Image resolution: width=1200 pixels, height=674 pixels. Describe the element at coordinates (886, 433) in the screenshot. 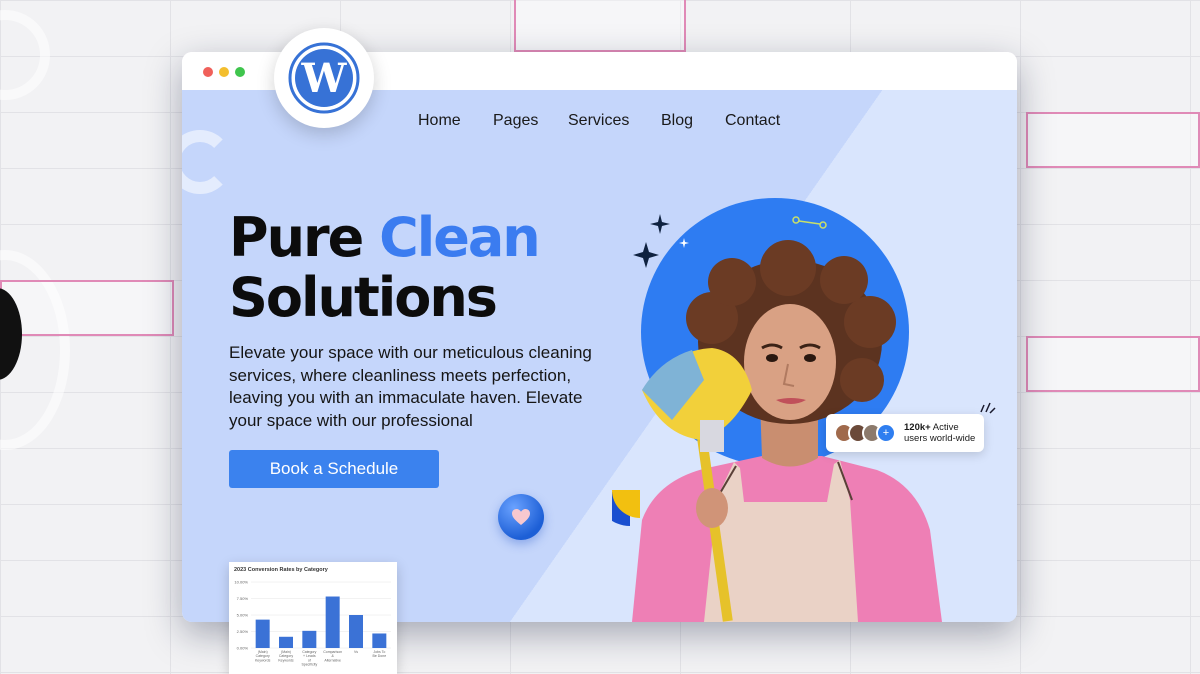

I see `plus-icon: +` at that location.